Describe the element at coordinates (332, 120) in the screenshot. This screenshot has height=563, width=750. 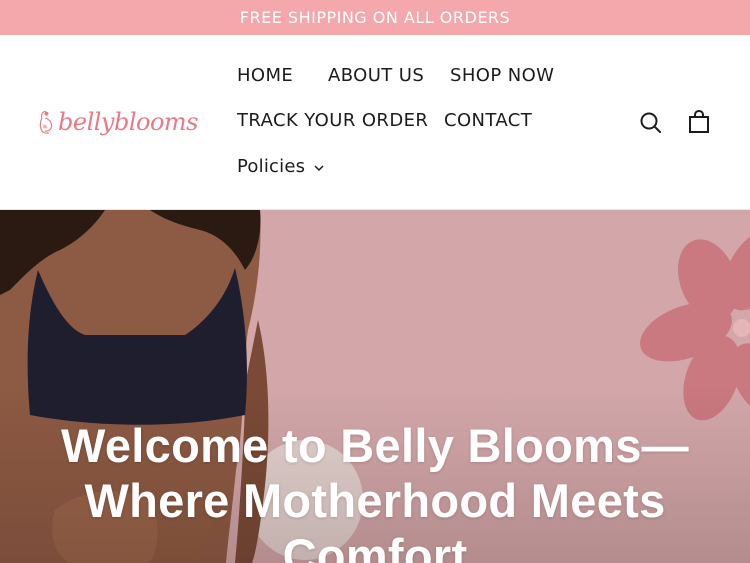
I see `nav-track-your-order: TRACK YOUR ORDER` at that location.